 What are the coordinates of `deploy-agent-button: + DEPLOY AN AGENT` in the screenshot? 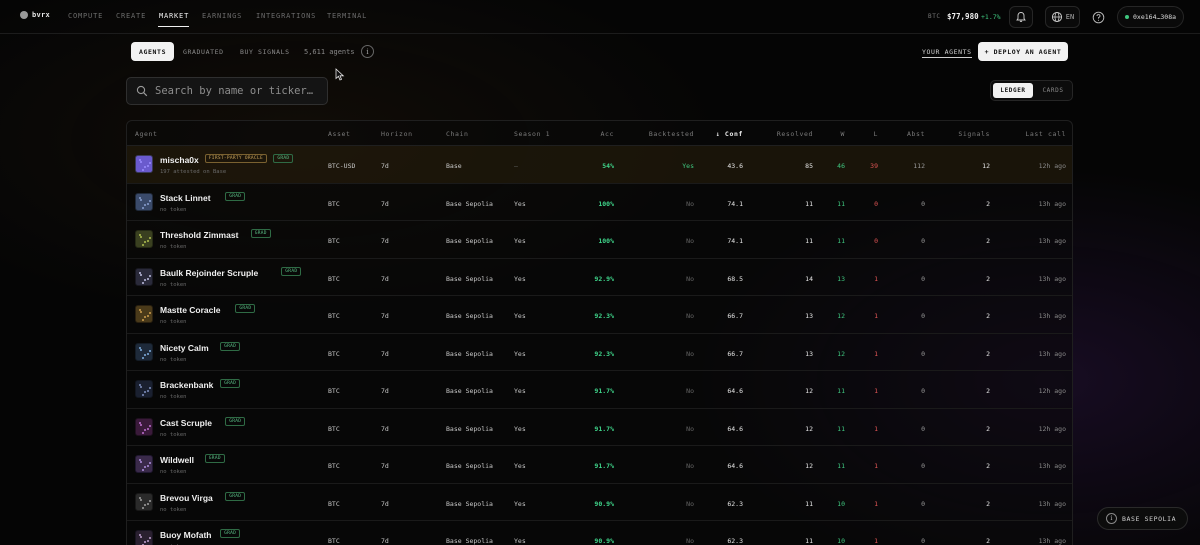 It's located at (1023, 51).